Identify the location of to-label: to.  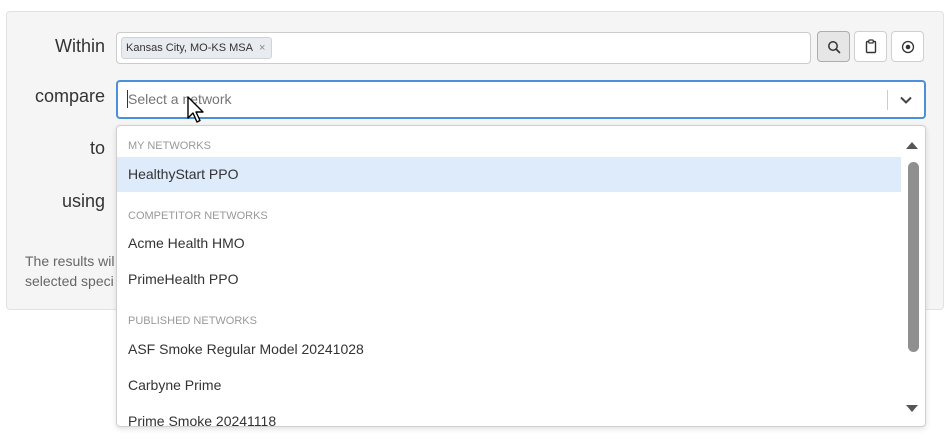
(97, 148).